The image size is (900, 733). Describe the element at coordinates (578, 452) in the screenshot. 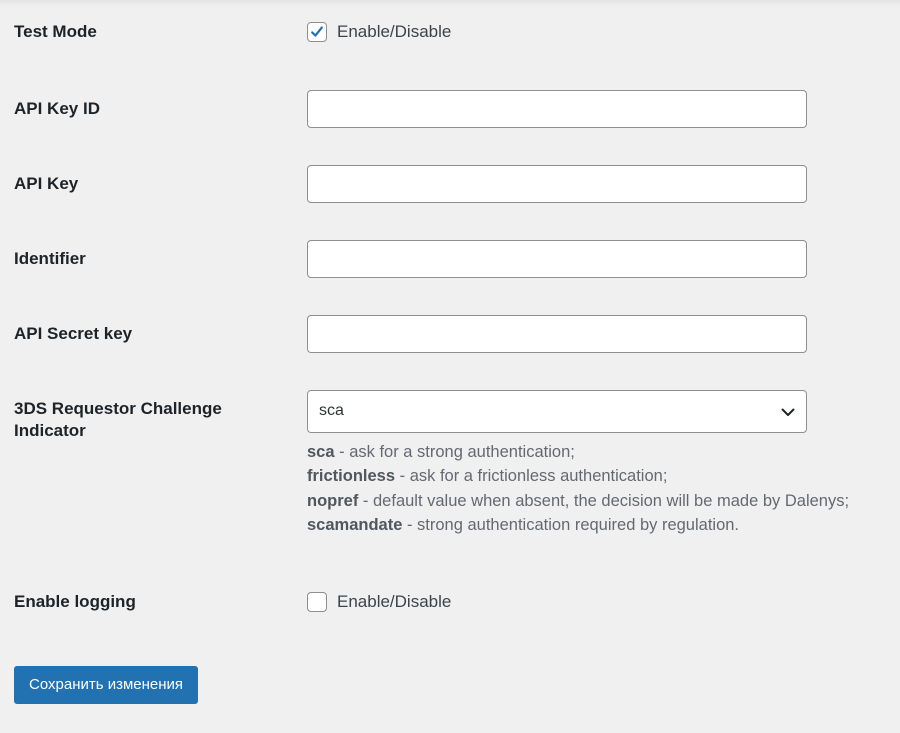

I see `description-line: sca - ask for a strong authentication;` at that location.